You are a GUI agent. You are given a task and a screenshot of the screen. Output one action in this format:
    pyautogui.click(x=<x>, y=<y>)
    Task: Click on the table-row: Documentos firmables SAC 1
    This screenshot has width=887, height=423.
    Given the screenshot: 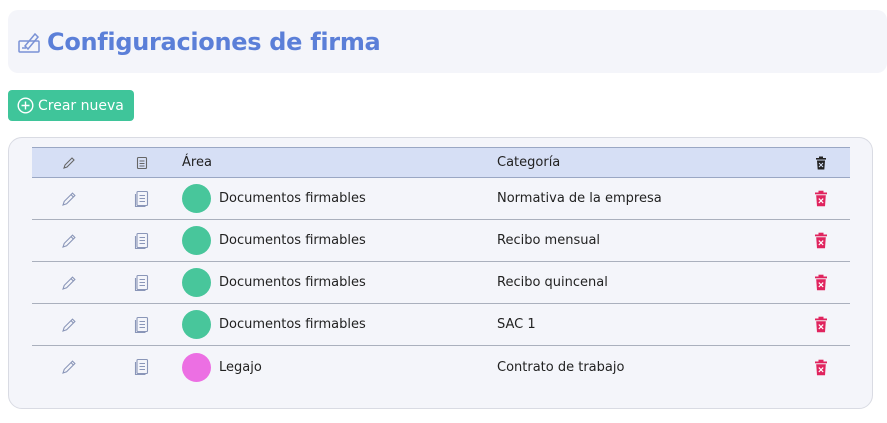 What is the action you would take?
    pyautogui.click(x=441, y=325)
    